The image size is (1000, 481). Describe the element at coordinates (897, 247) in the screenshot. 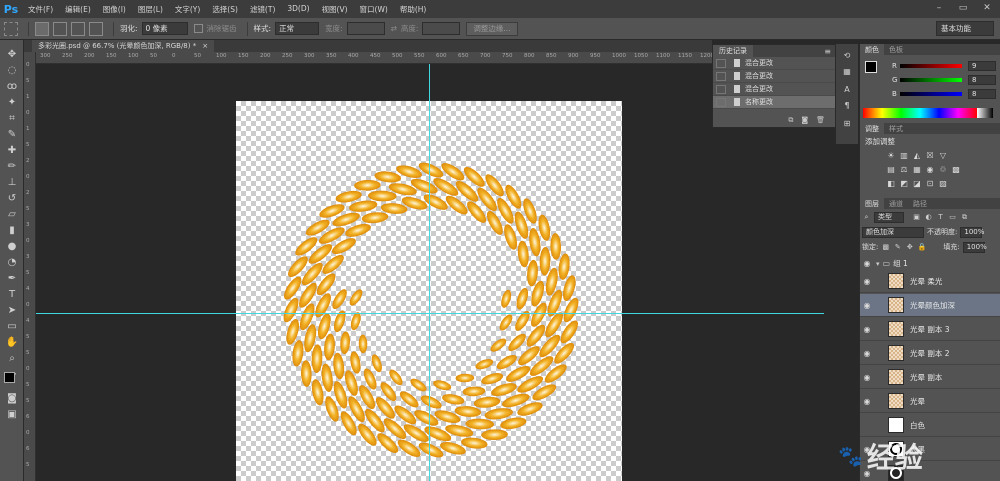

I see `lock-pixels-icon: ✎` at that location.